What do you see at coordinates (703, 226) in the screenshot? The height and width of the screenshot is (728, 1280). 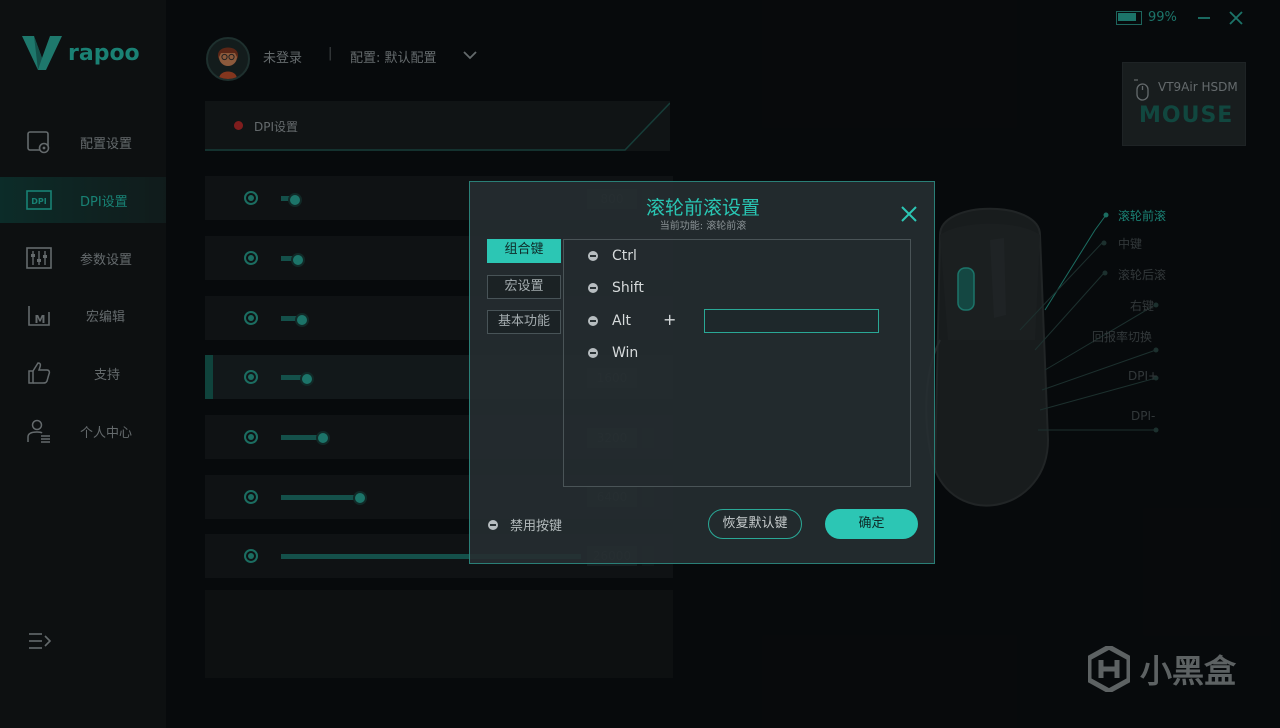 I see `dialog-subtitle: 当前功能: 滚轮前滚` at bounding box center [703, 226].